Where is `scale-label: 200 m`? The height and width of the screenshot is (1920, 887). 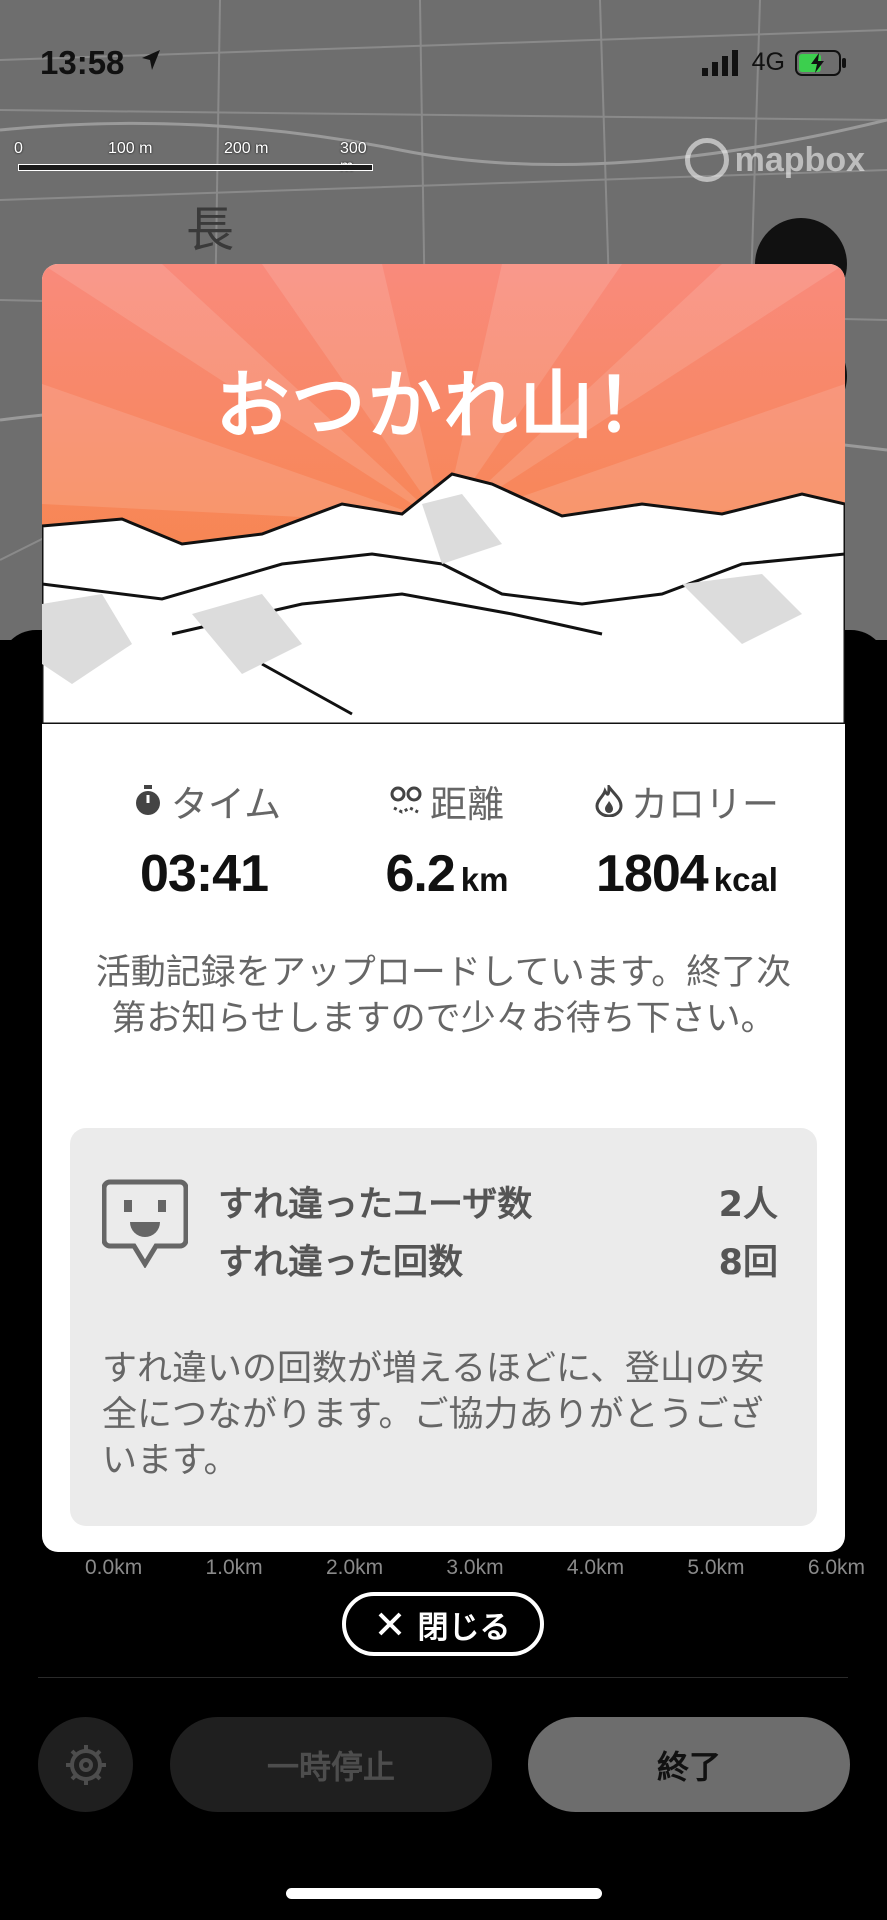 scale-label: 200 m is located at coordinates (246, 148).